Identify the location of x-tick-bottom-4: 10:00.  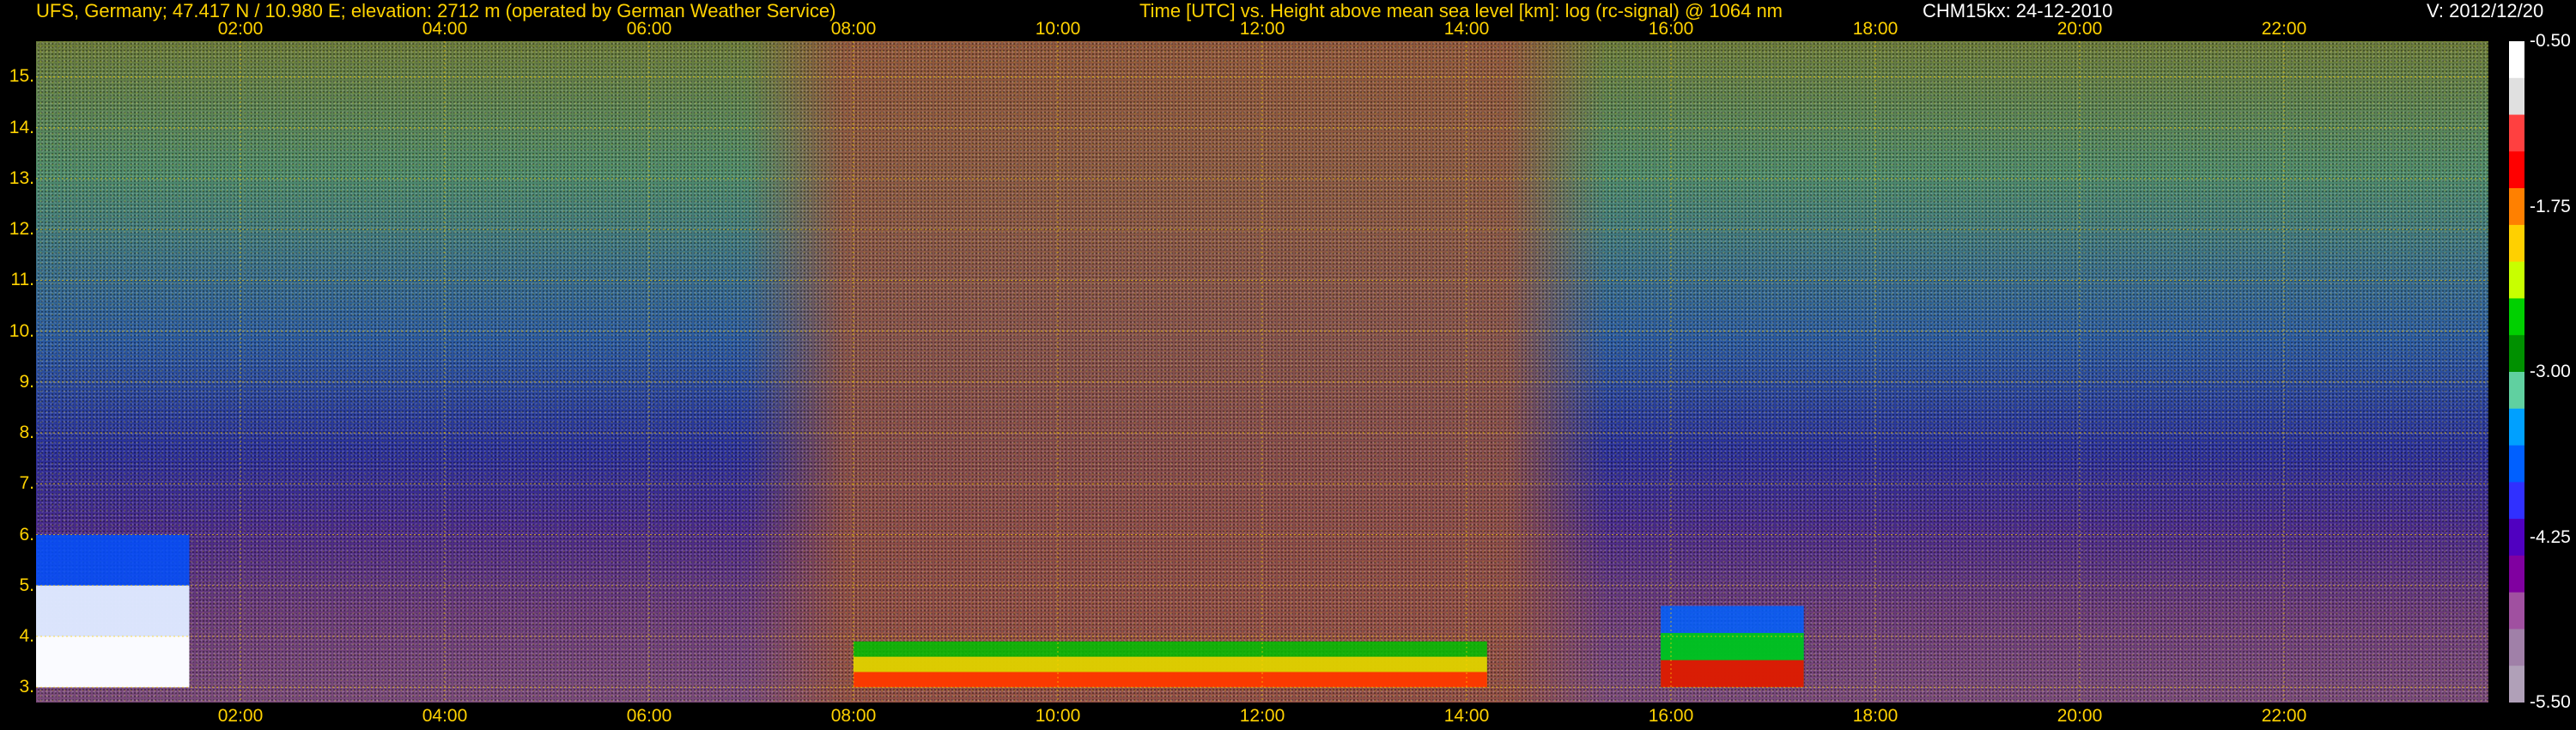
(1058, 716).